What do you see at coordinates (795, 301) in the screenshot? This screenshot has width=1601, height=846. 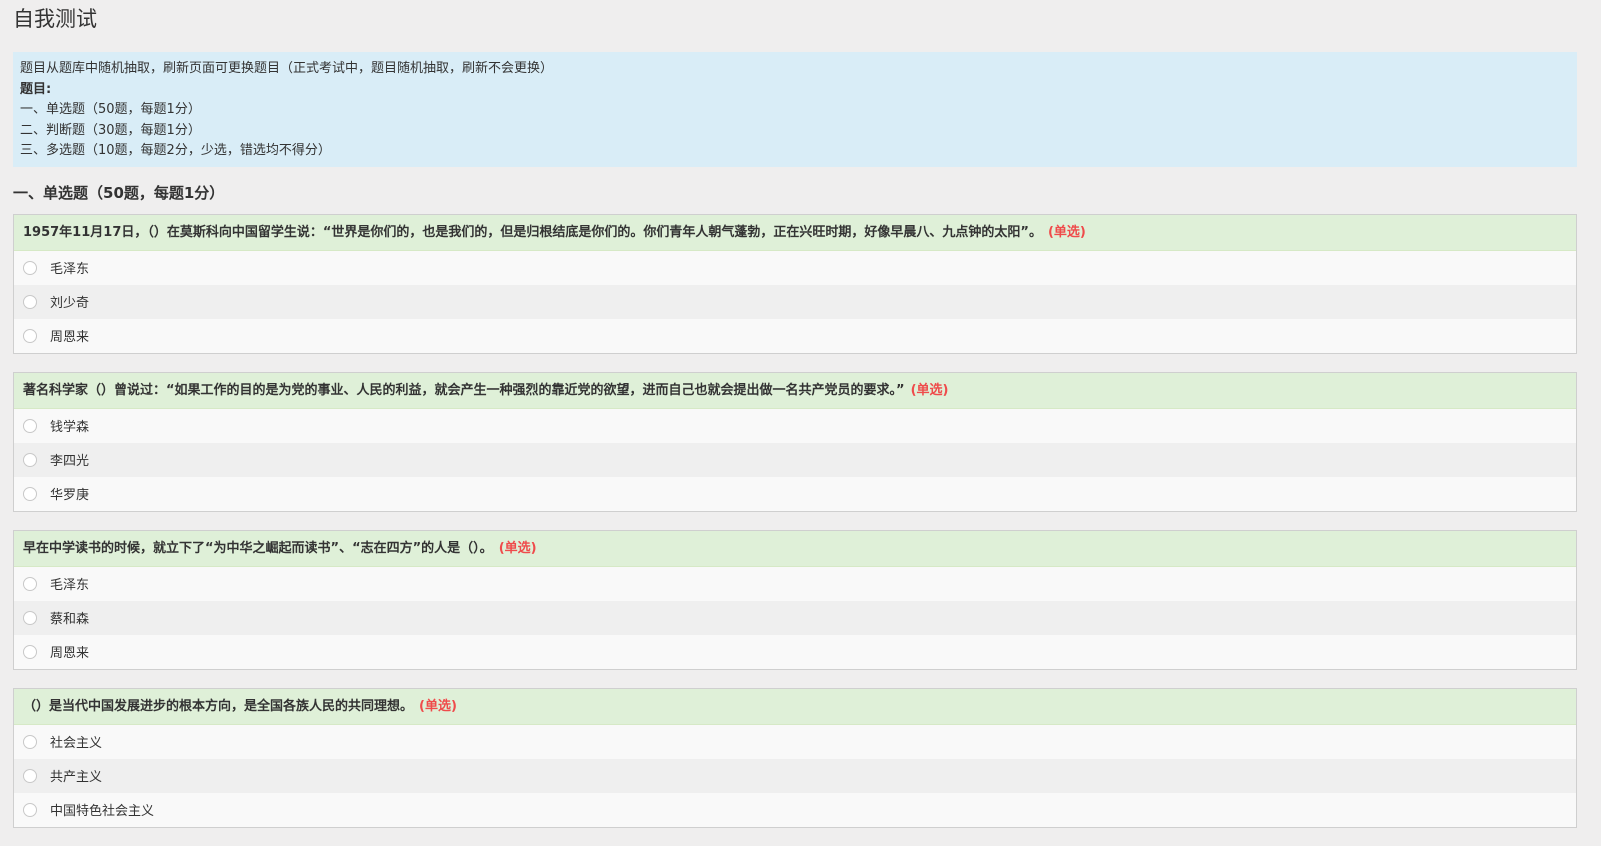 I see `answer-option: 刘少奇` at bounding box center [795, 301].